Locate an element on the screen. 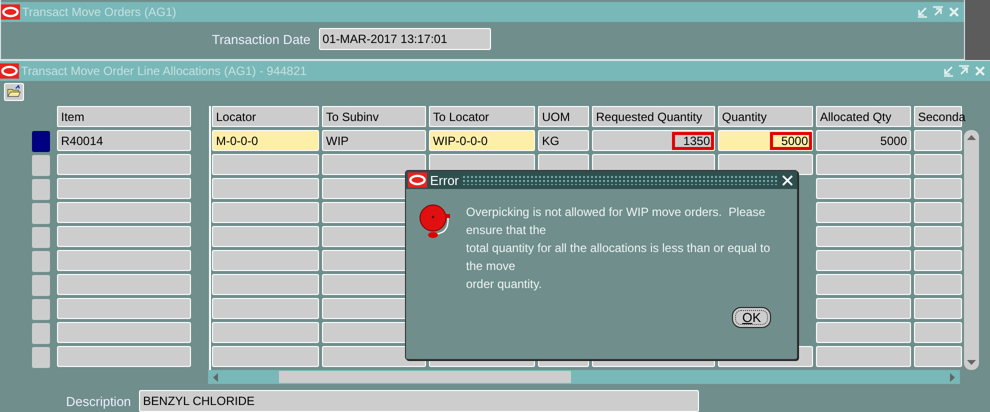  table-cell: WIP-0-0-0 is located at coordinates (482, 140).